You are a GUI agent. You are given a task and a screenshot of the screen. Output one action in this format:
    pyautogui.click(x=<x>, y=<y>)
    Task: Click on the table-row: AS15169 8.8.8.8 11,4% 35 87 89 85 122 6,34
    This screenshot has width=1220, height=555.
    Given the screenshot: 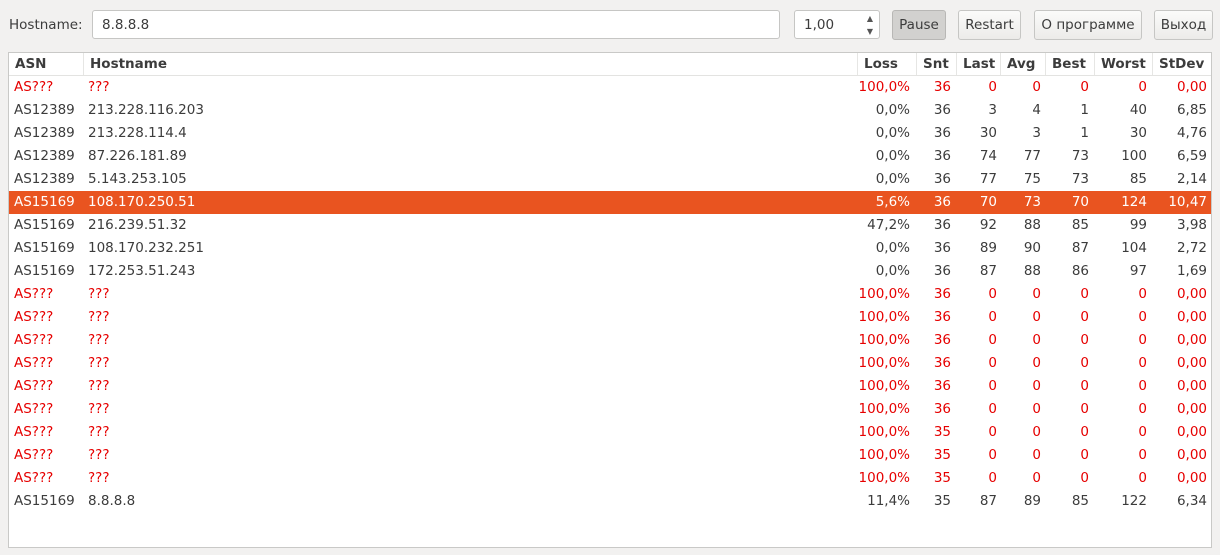 What is the action you would take?
    pyautogui.click(x=610, y=501)
    